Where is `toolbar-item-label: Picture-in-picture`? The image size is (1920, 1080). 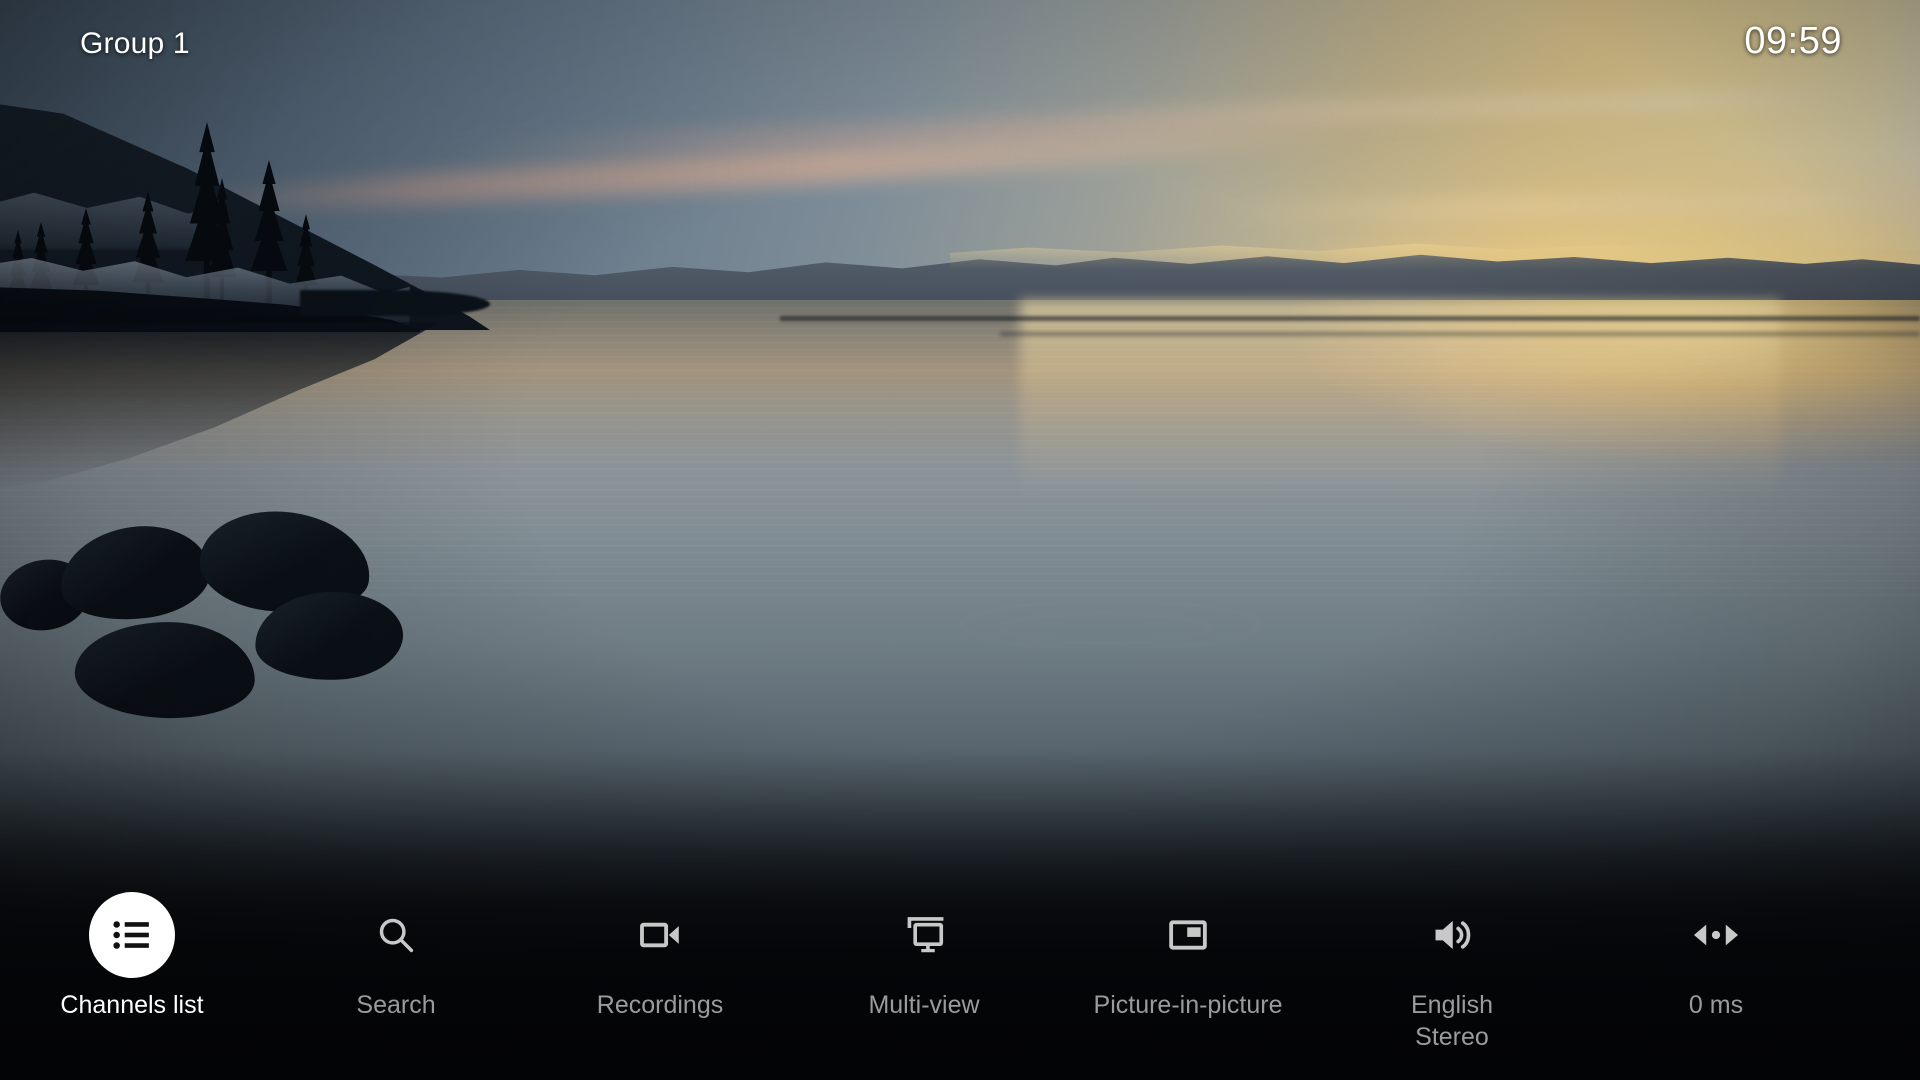 toolbar-item-label: Picture-in-picture is located at coordinates (1188, 1005).